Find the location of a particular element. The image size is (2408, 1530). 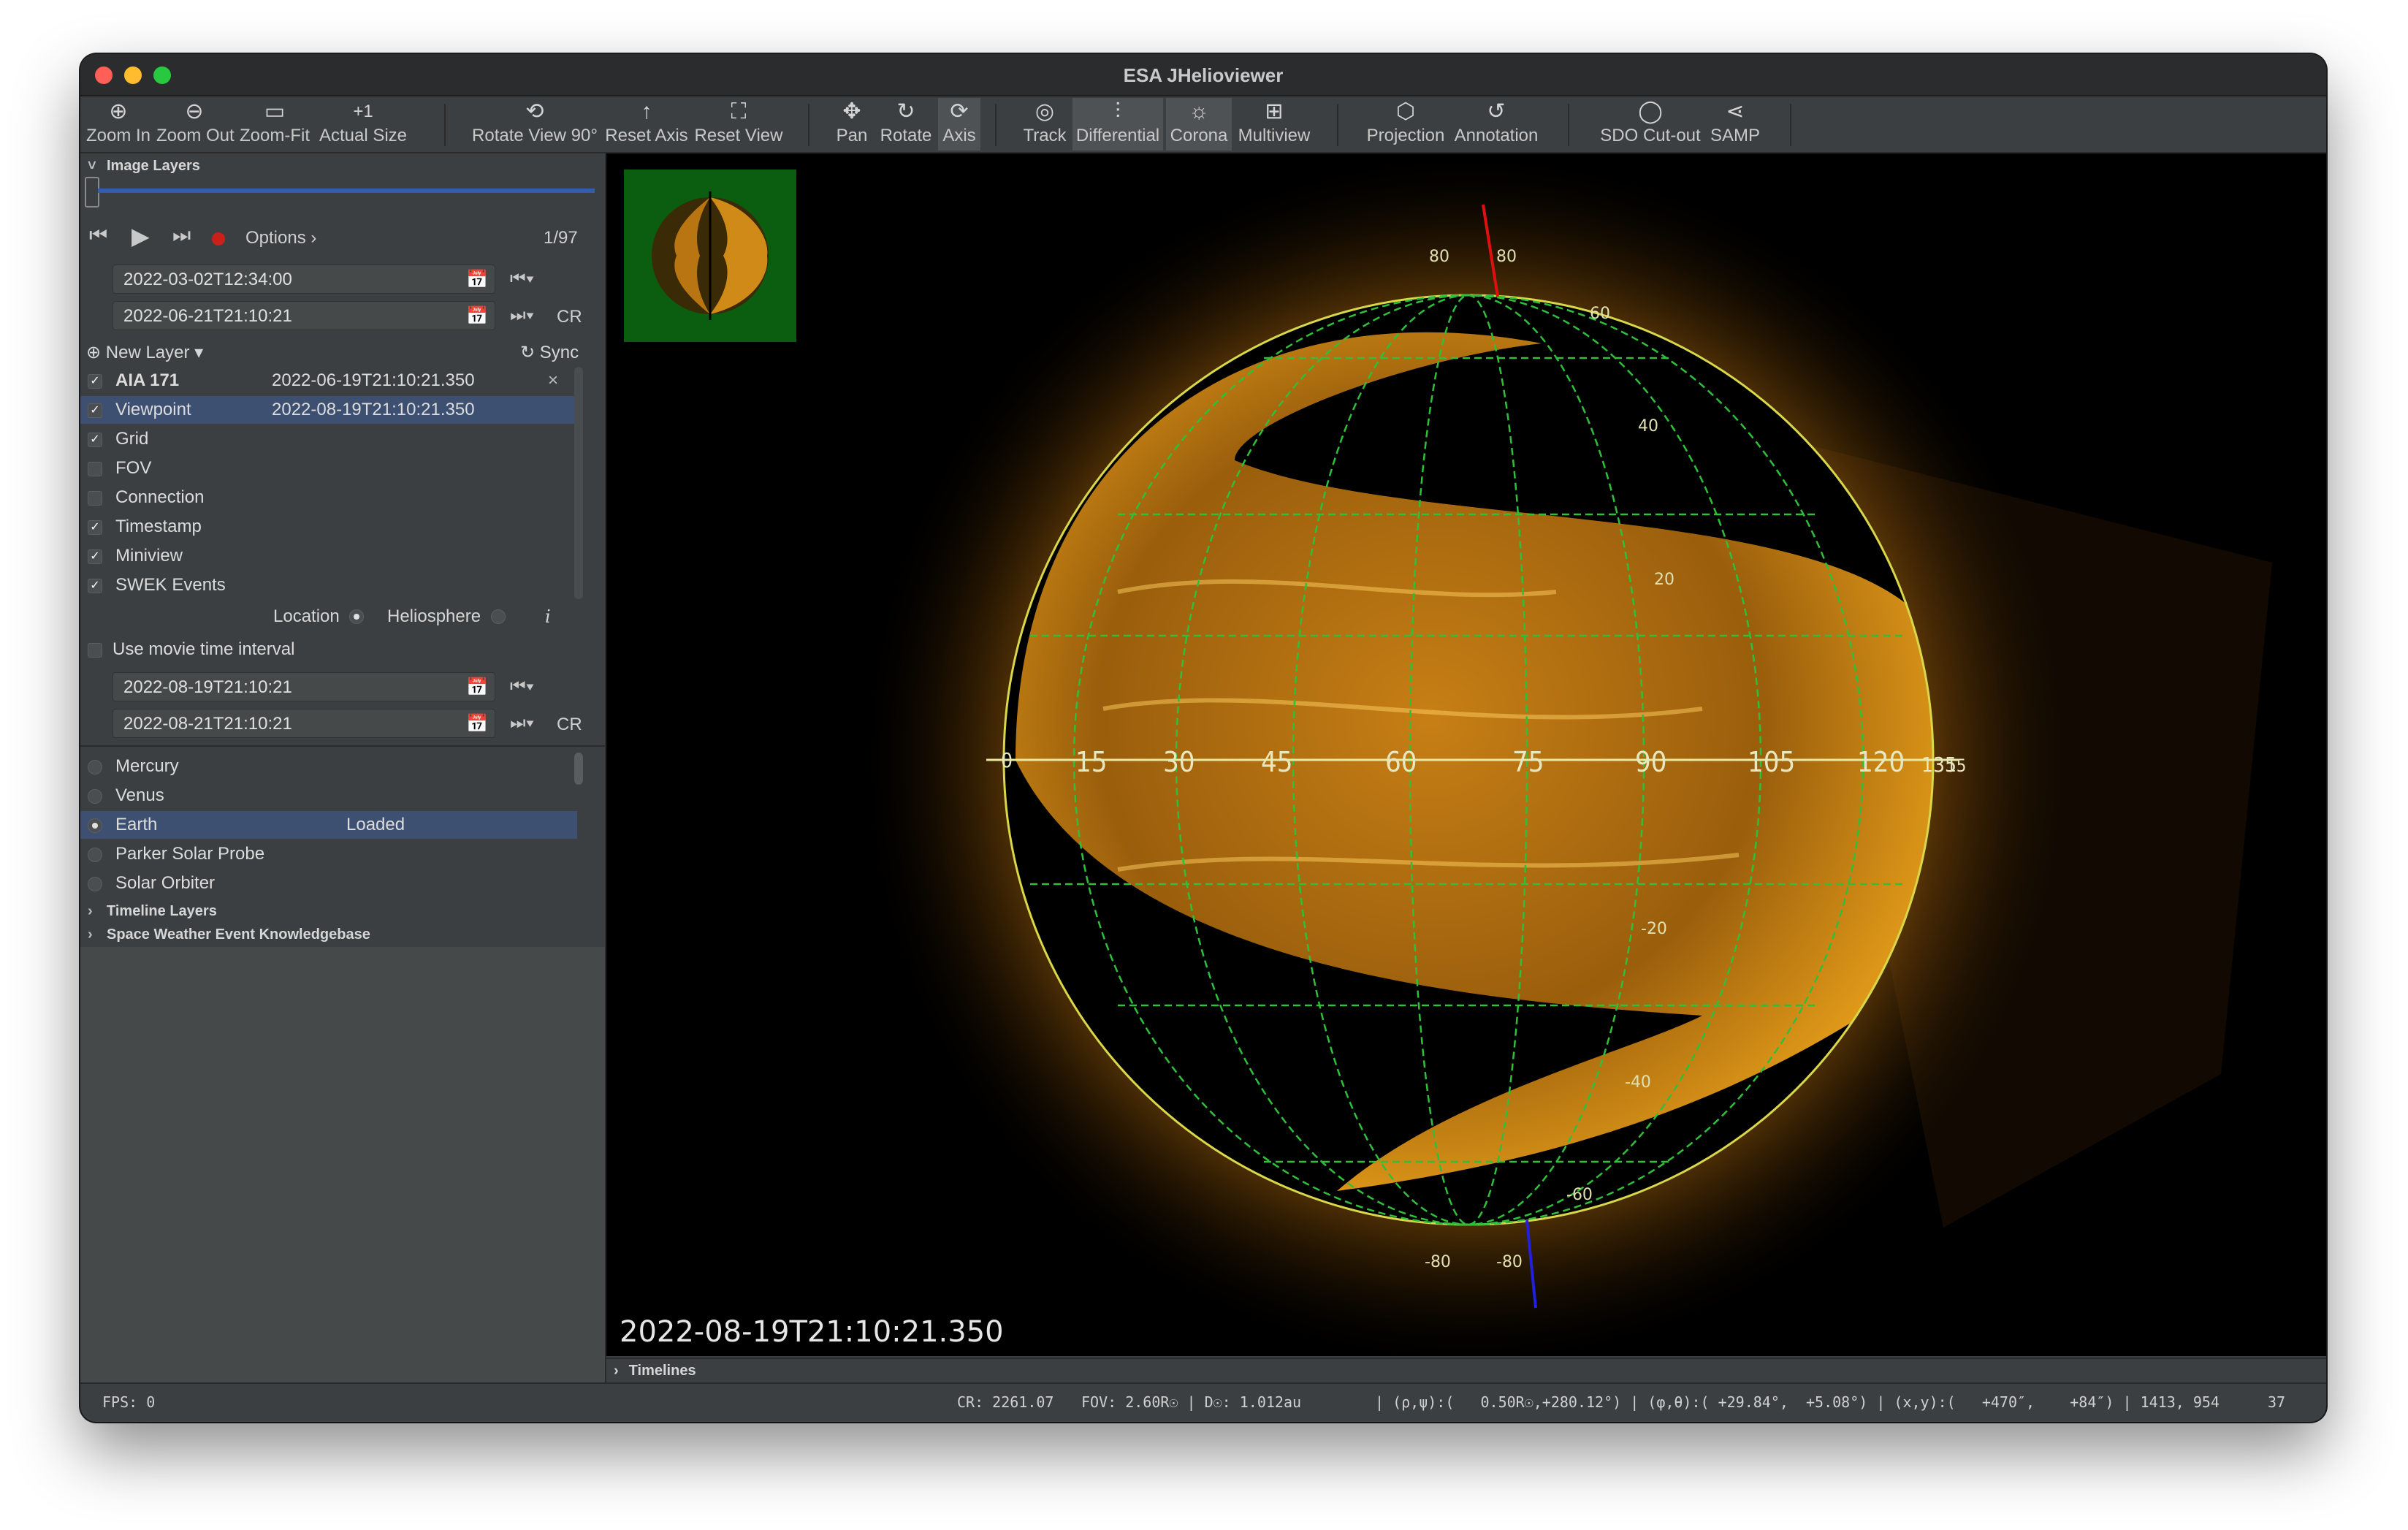

zoom-fit-button: ▭ Zoom-Fit is located at coordinates (275, 124).